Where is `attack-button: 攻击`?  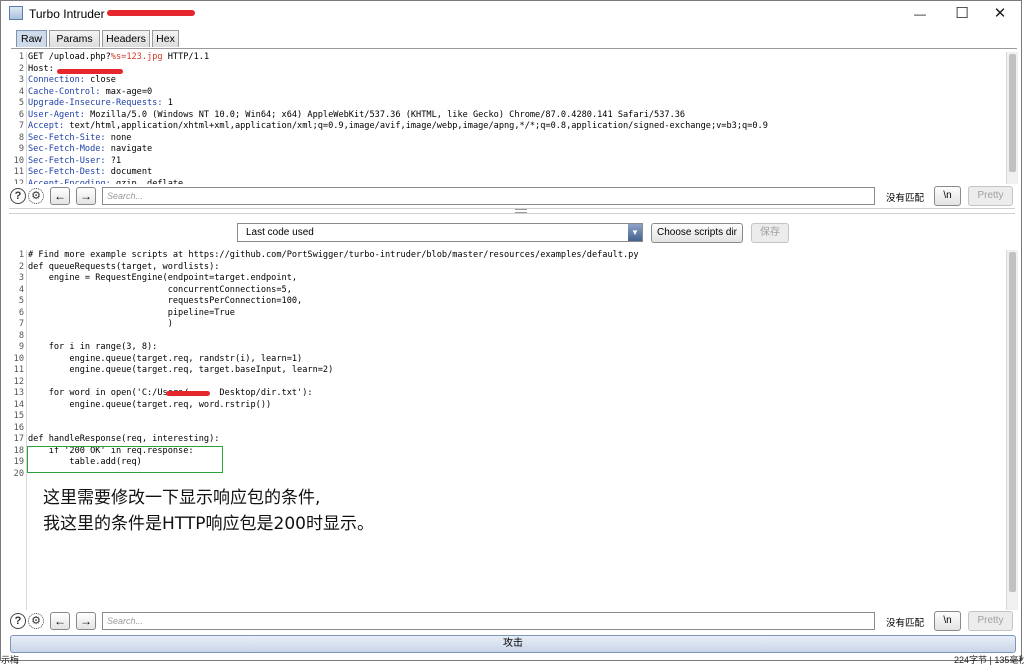 attack-button: 攻击 is located at coordinates (513, 644).